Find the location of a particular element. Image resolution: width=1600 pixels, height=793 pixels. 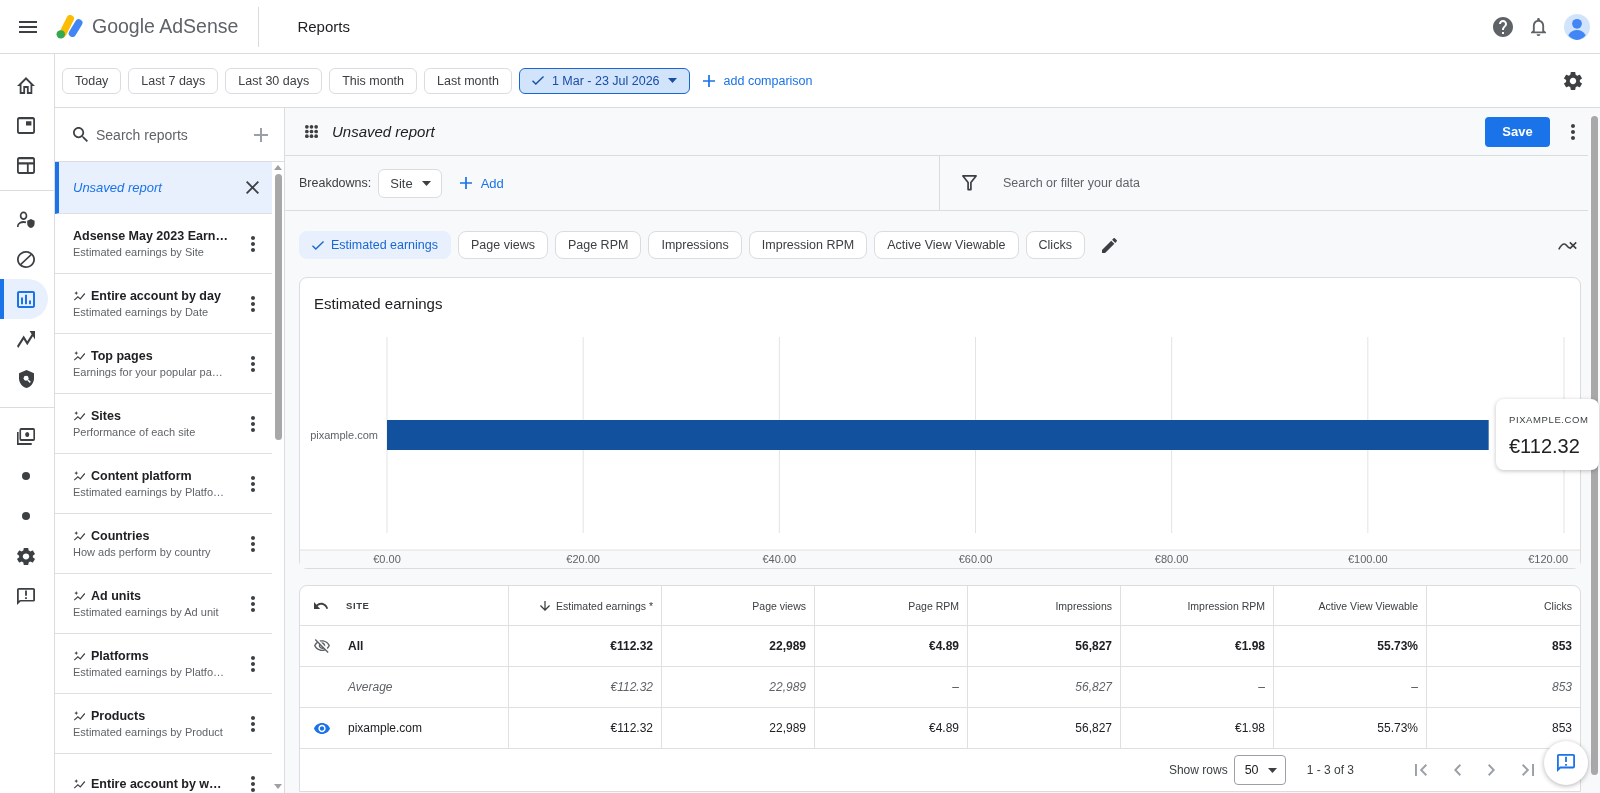

metric-chip: Estimated earnings is located at coordinates (375, 245).